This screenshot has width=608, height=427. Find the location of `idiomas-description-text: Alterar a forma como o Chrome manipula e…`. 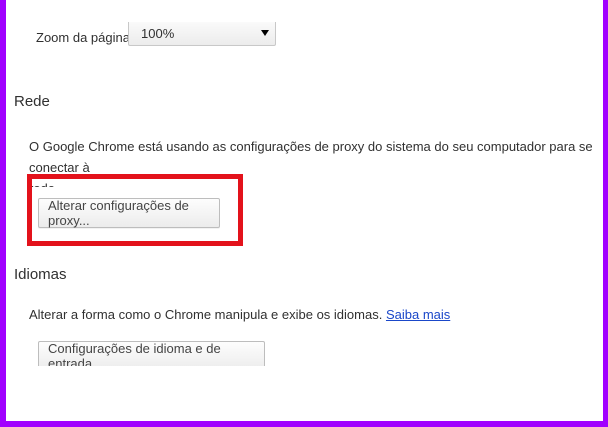

idiomas-description-text: Alterar a forma como o Chrome manipula e… is located at coordinates (206, 314).